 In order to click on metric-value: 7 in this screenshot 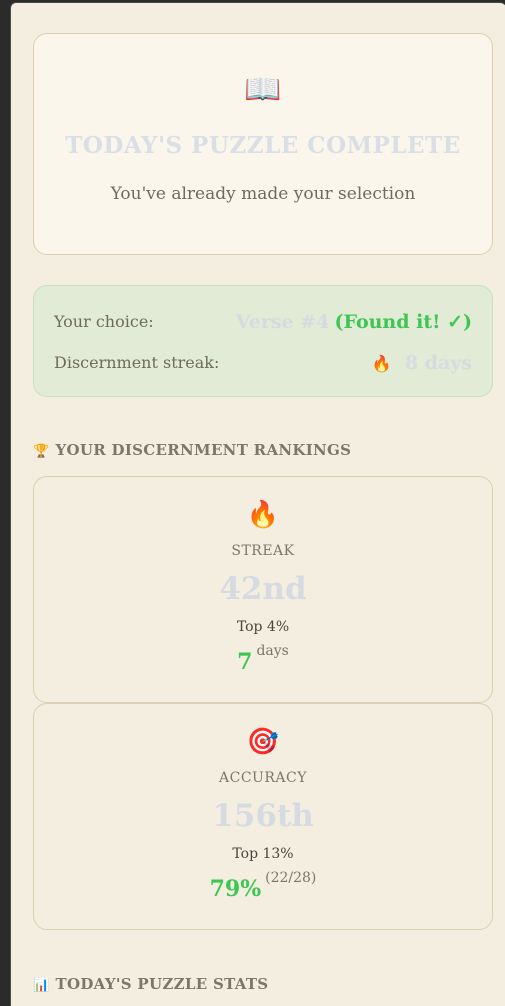, I will do `click(245, 662)`.